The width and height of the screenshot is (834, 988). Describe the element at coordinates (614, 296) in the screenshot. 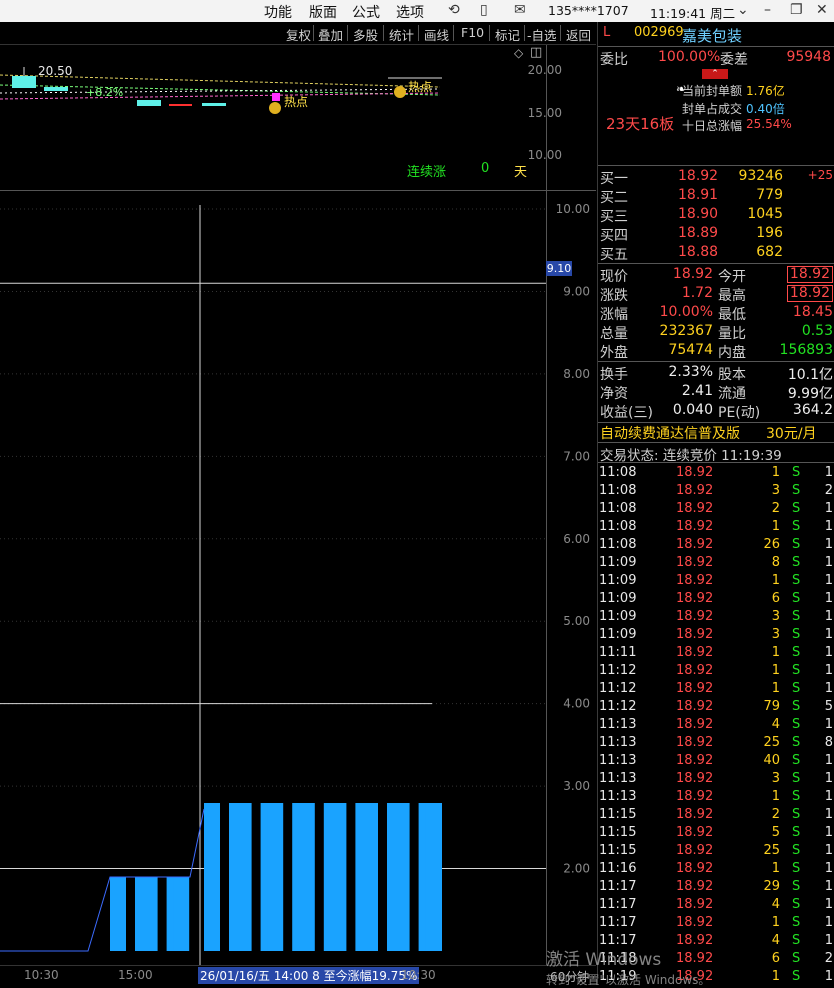

I see `stat-label: 涨跌` at that location.